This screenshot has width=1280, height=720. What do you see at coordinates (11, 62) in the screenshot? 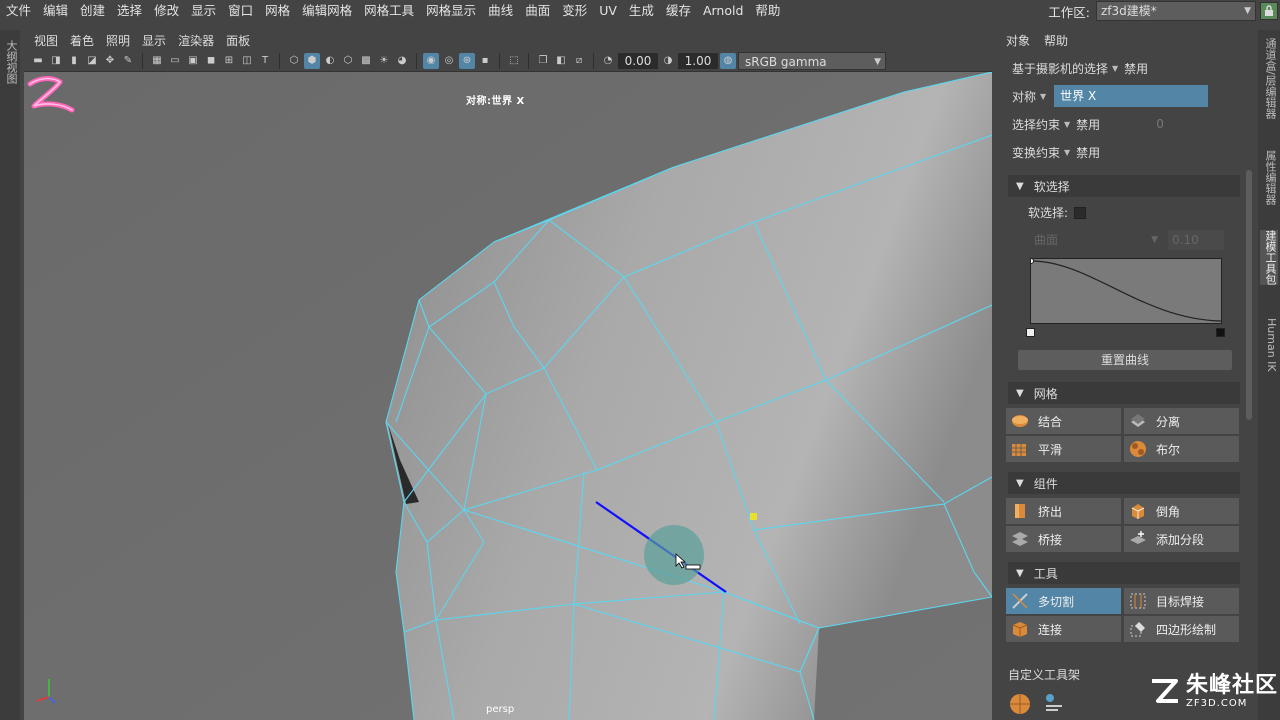
I see `outliner-tab: 大纲视图` at bounding box center [11, 62].